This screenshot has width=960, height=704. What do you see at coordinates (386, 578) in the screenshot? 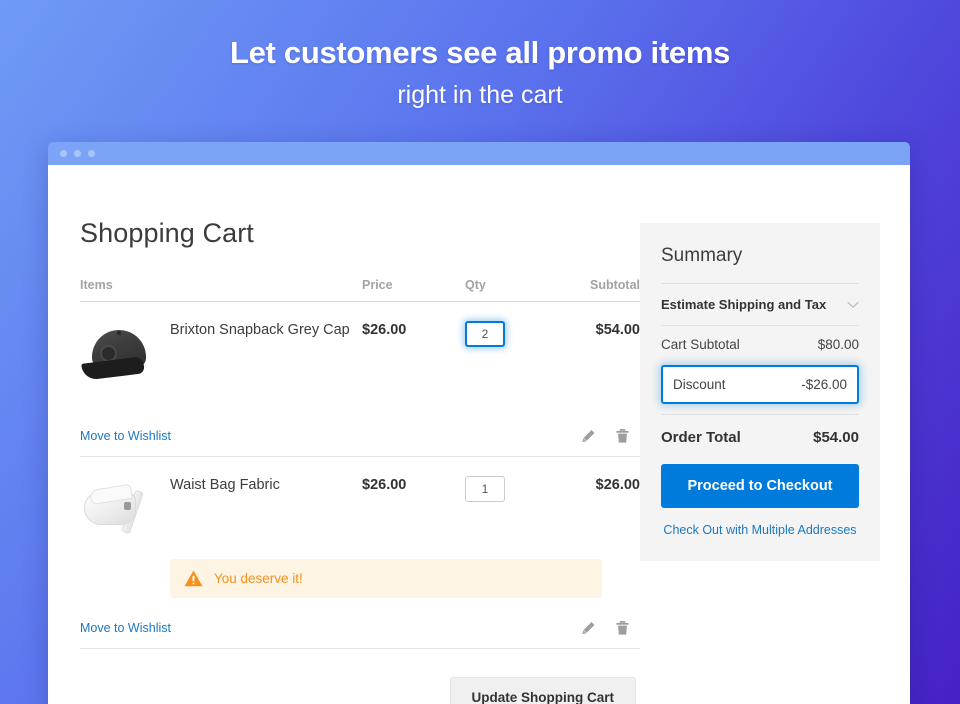
I see `promo-notice: You deserve it!` at bounding box center [386, 578].